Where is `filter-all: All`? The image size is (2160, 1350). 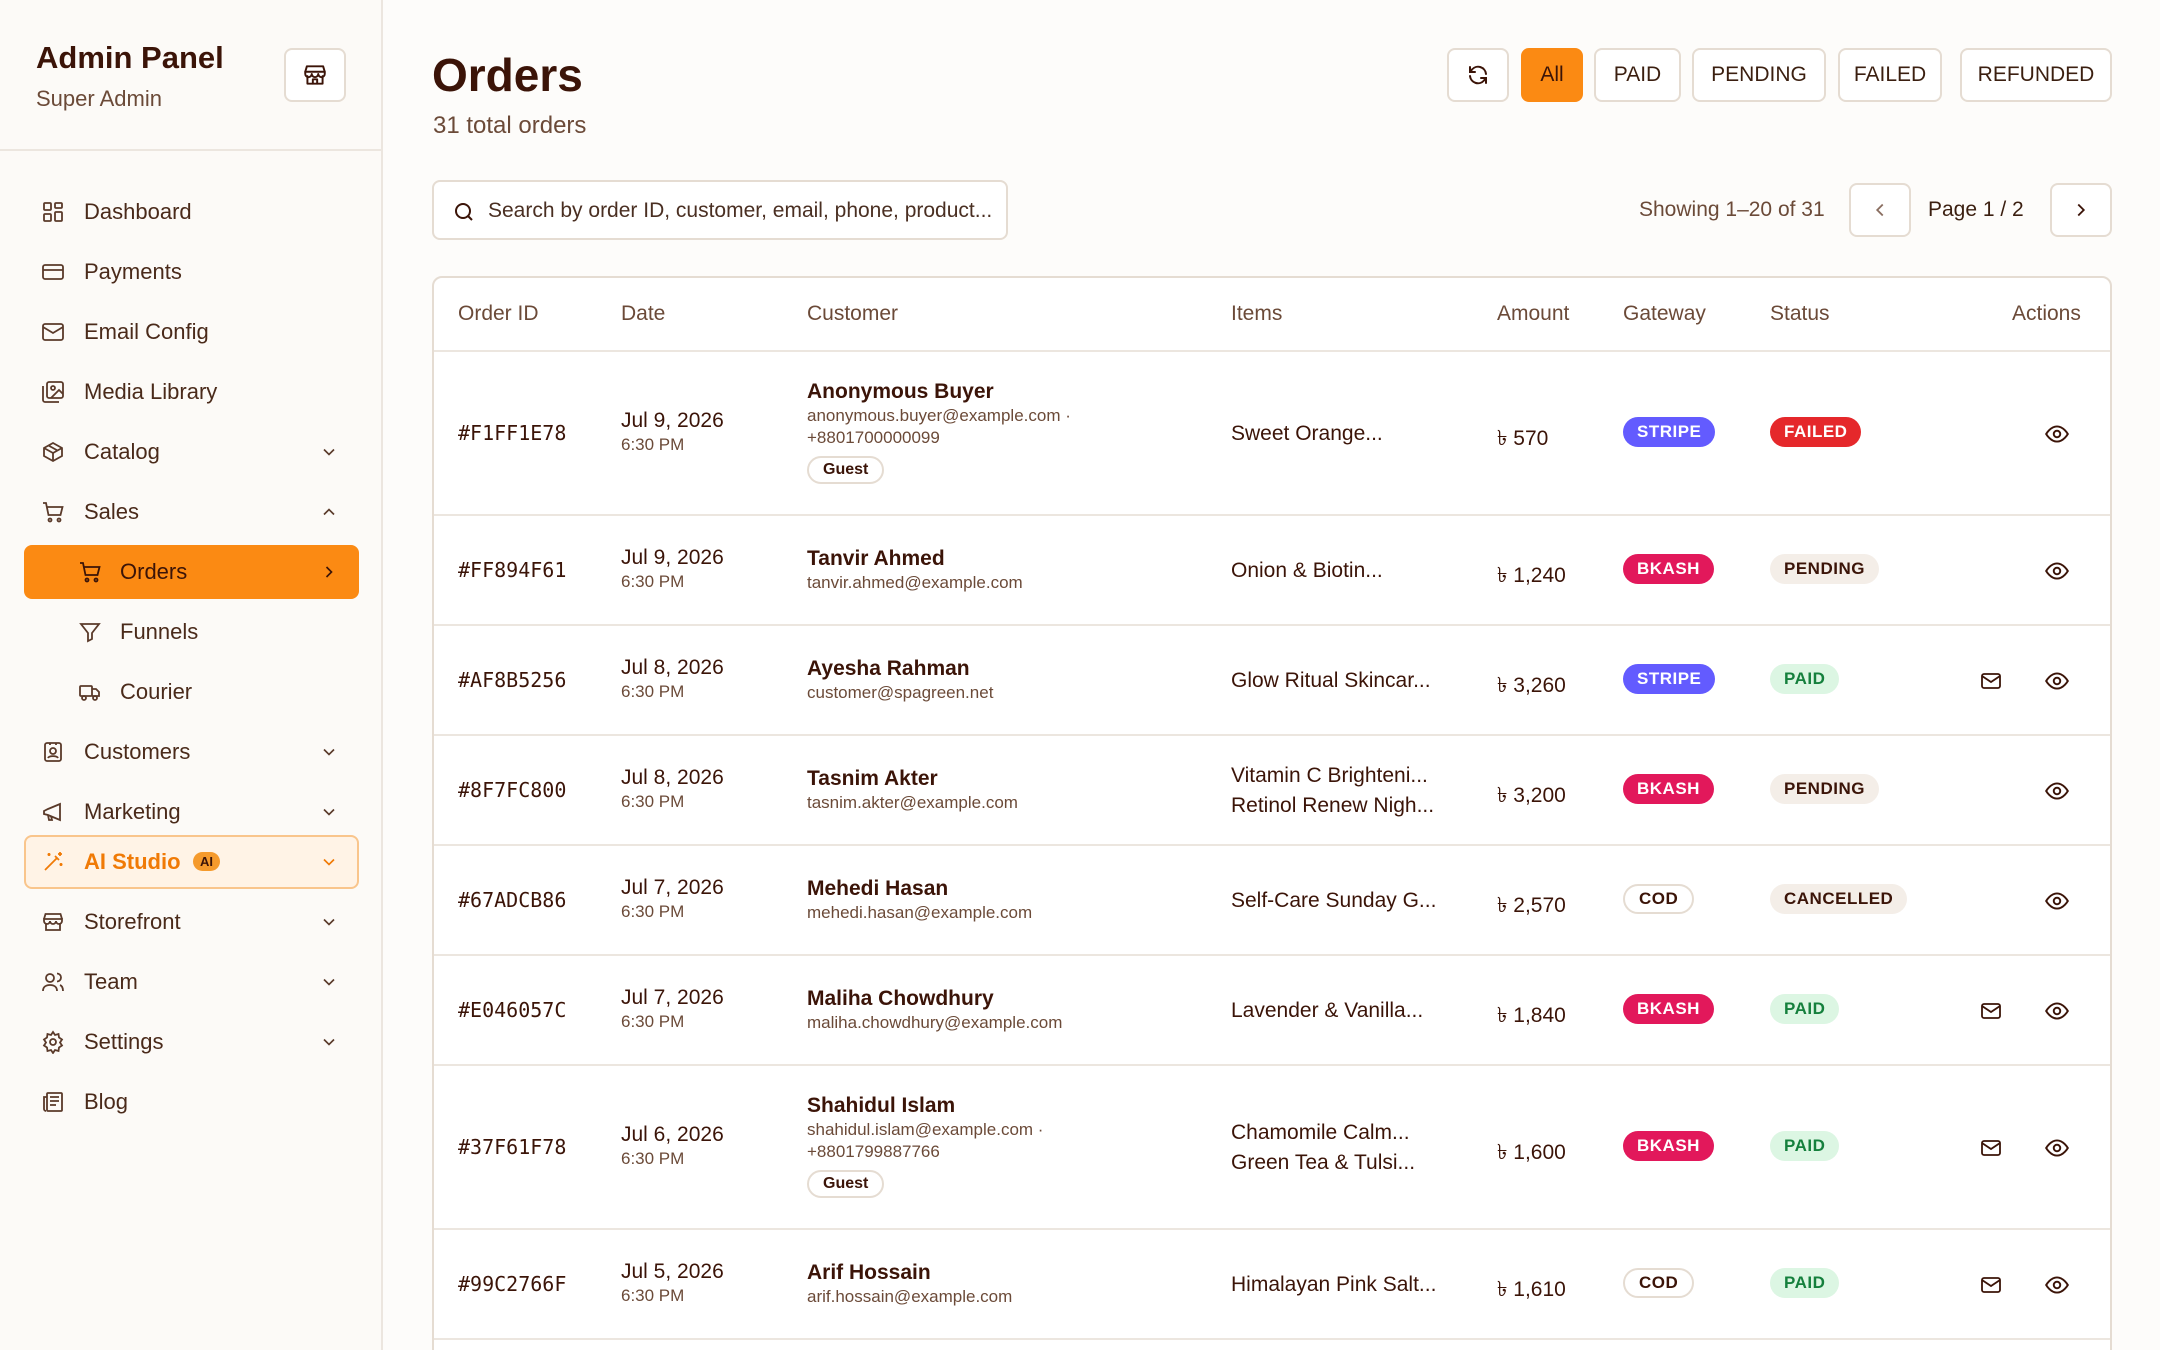 filter-all: All is located at coordinates (1552, 75).